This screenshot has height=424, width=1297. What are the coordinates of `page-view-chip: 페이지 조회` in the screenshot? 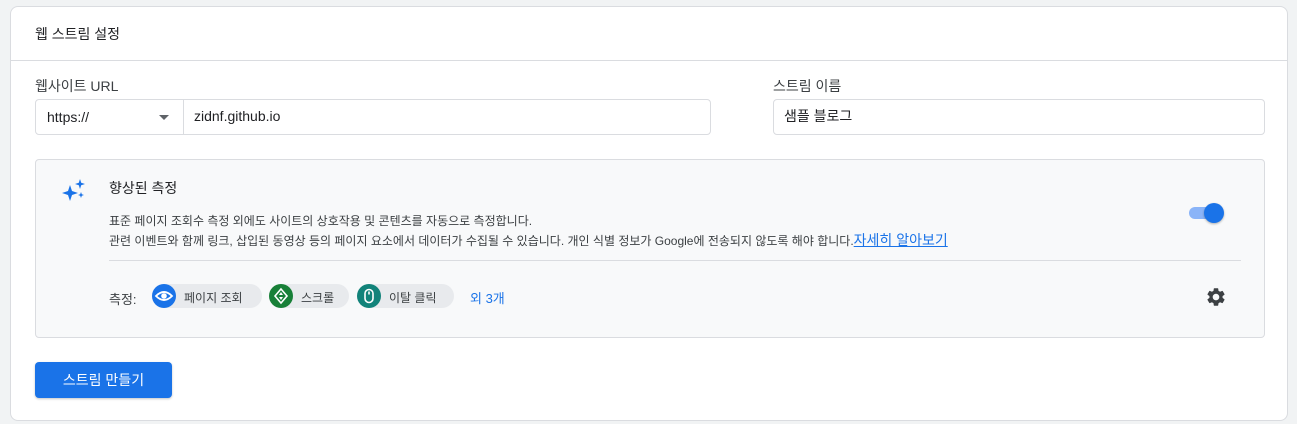 It's located at (207, 296).